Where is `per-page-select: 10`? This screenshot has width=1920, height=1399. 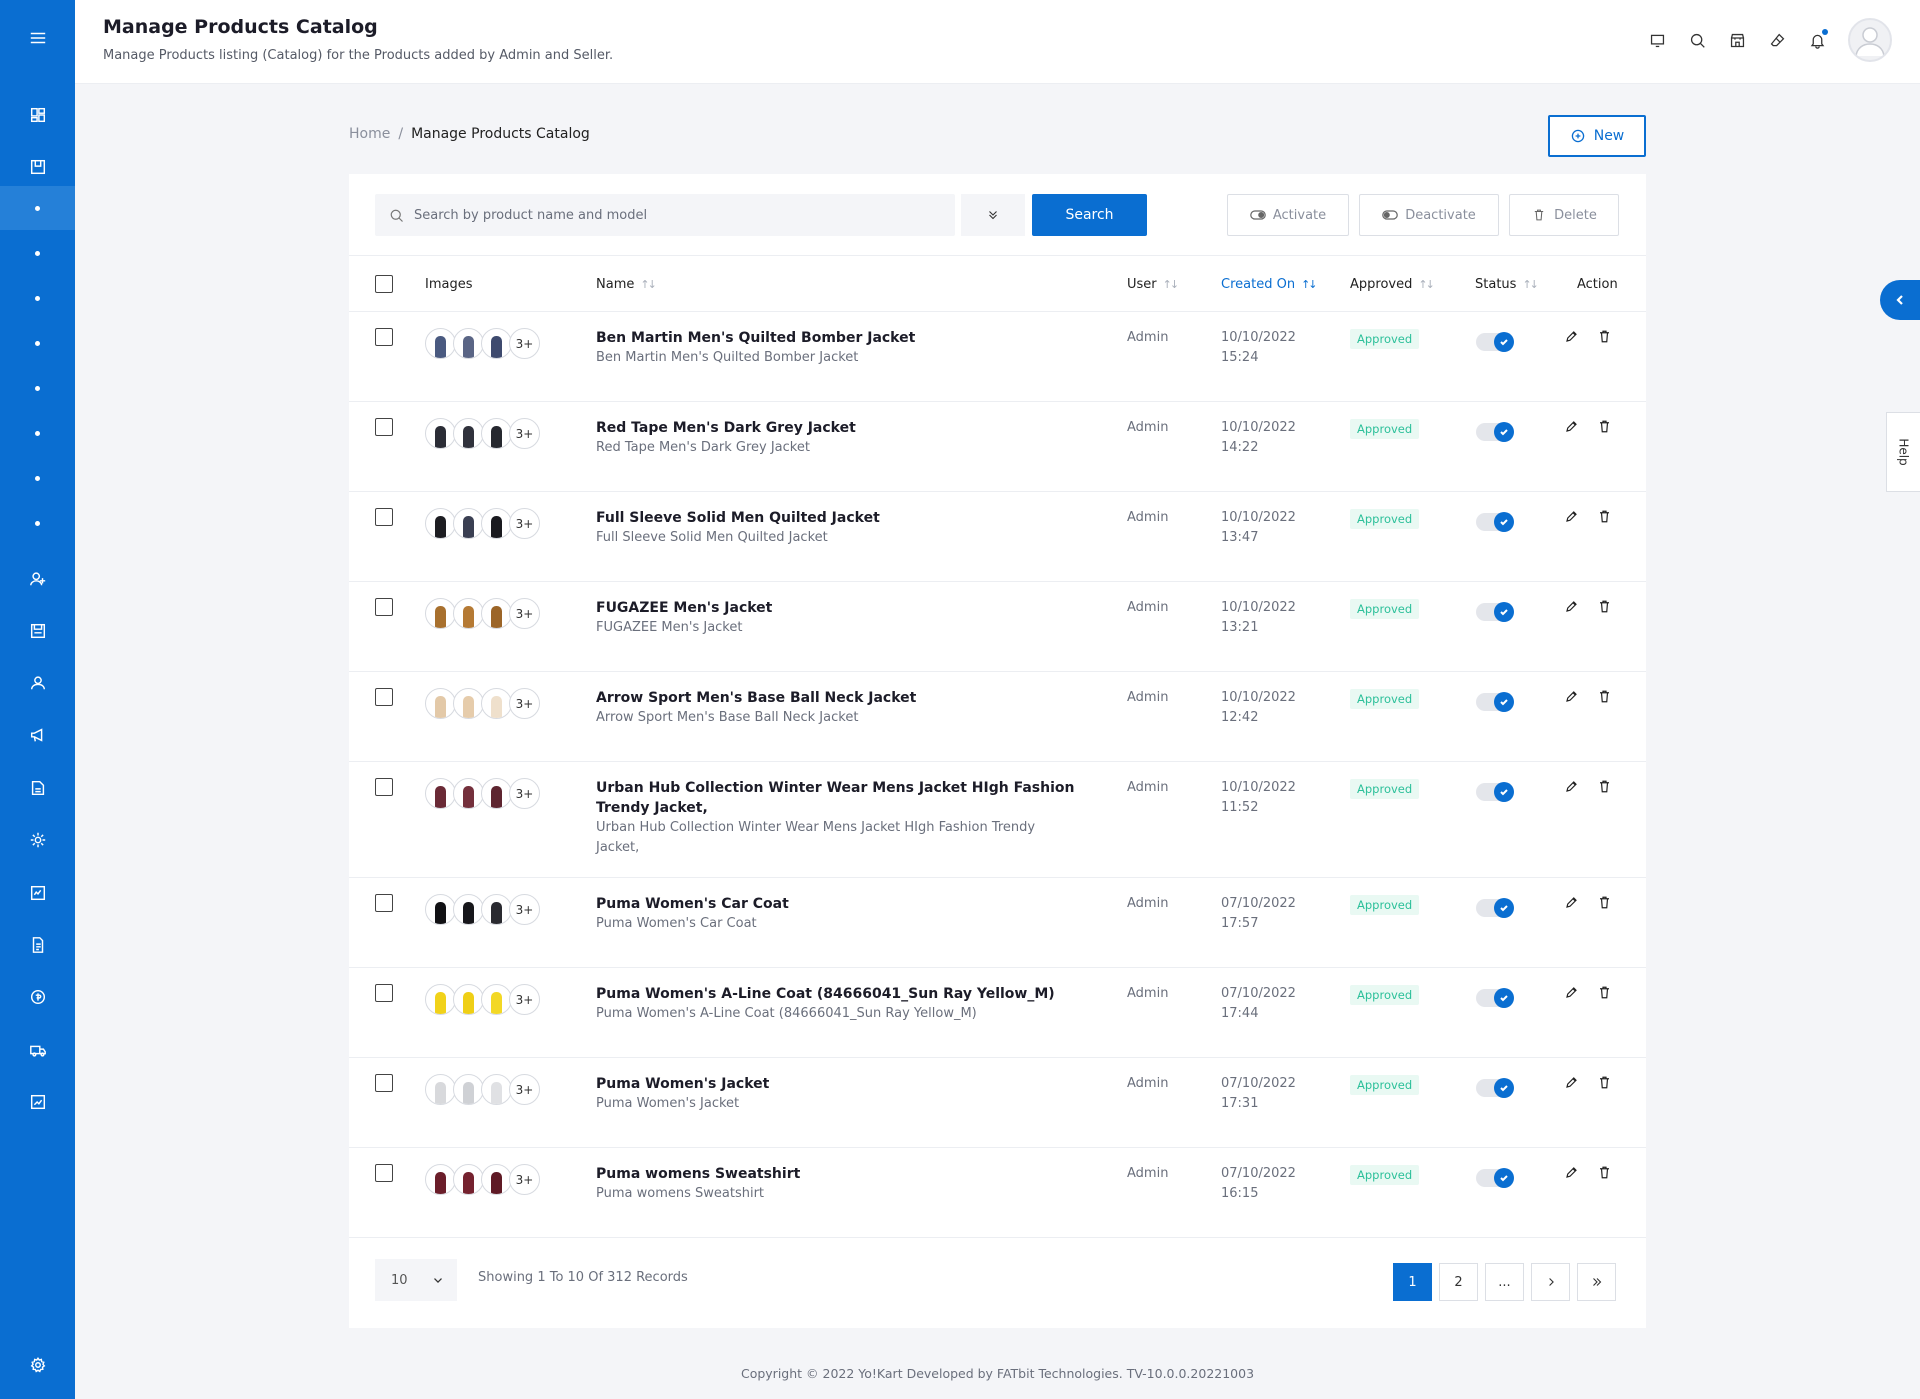 per-page-select: 10 is located at coordinates (416, 1280).